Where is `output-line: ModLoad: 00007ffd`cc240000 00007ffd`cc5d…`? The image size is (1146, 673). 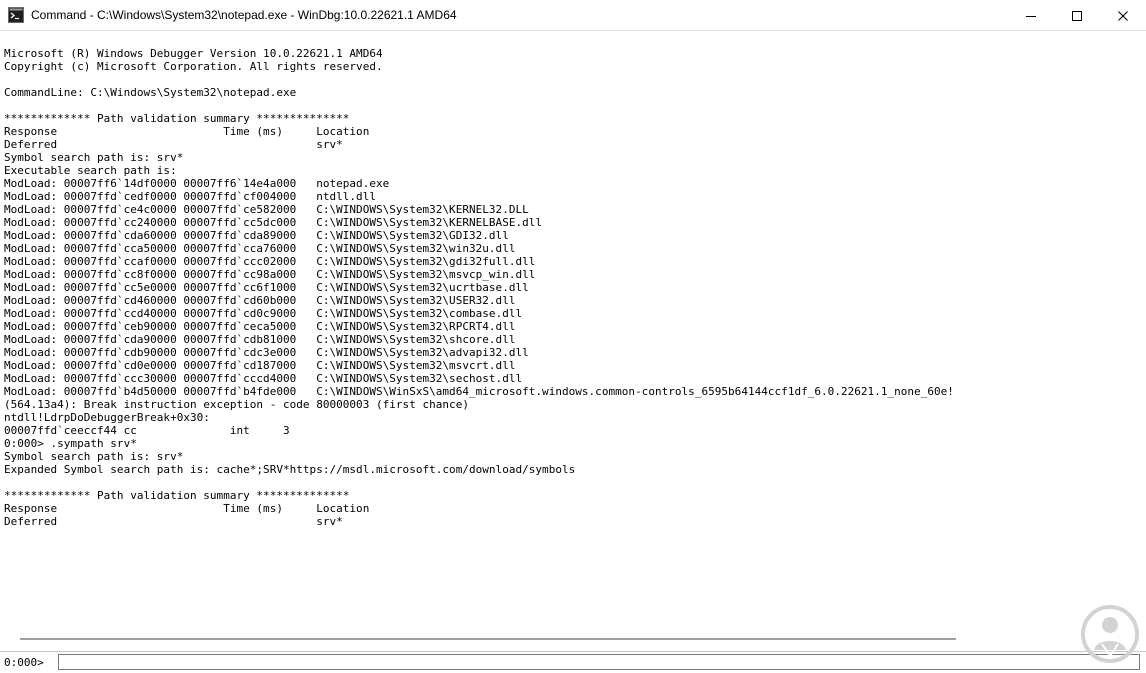 output-line: ModLoad: 00007ffd`cc240000 00007ffd`cc5d… is located at coordinates (273, 222).